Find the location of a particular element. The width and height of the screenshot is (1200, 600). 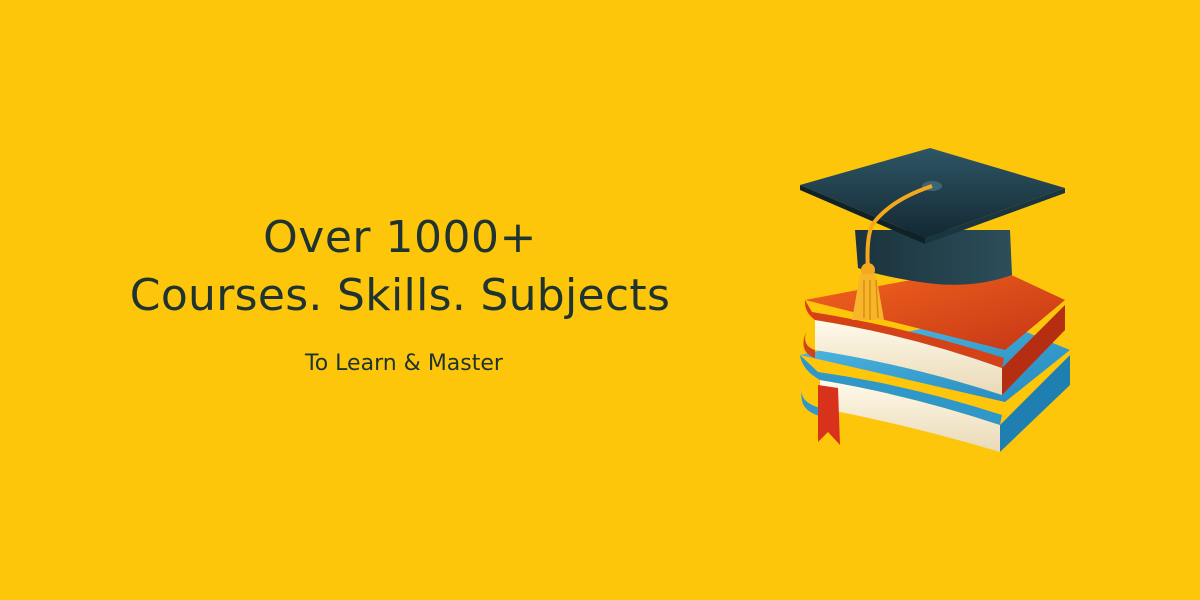

headline-count: Over 1000+ is located at coordinates (400, 237).